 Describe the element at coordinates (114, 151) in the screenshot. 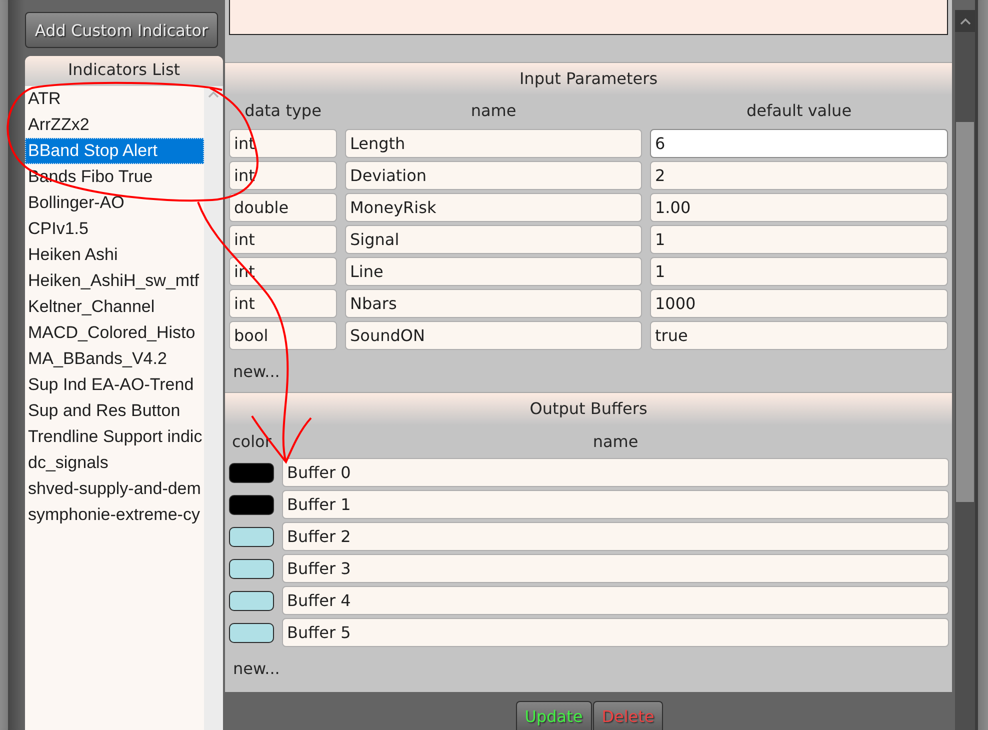

I see `list-item: BBand Stop Alert` at that location.